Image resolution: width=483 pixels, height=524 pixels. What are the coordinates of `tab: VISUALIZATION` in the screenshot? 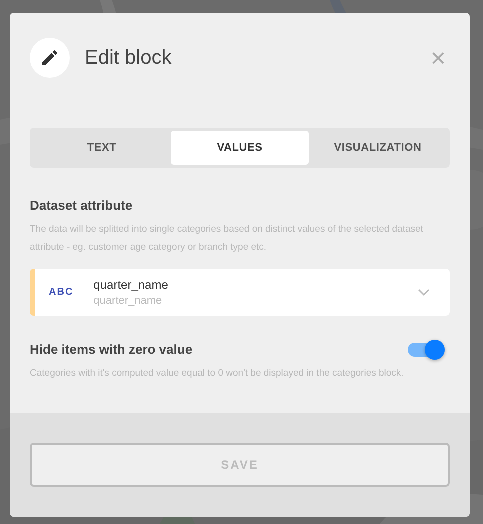 It's located at (378, 148).